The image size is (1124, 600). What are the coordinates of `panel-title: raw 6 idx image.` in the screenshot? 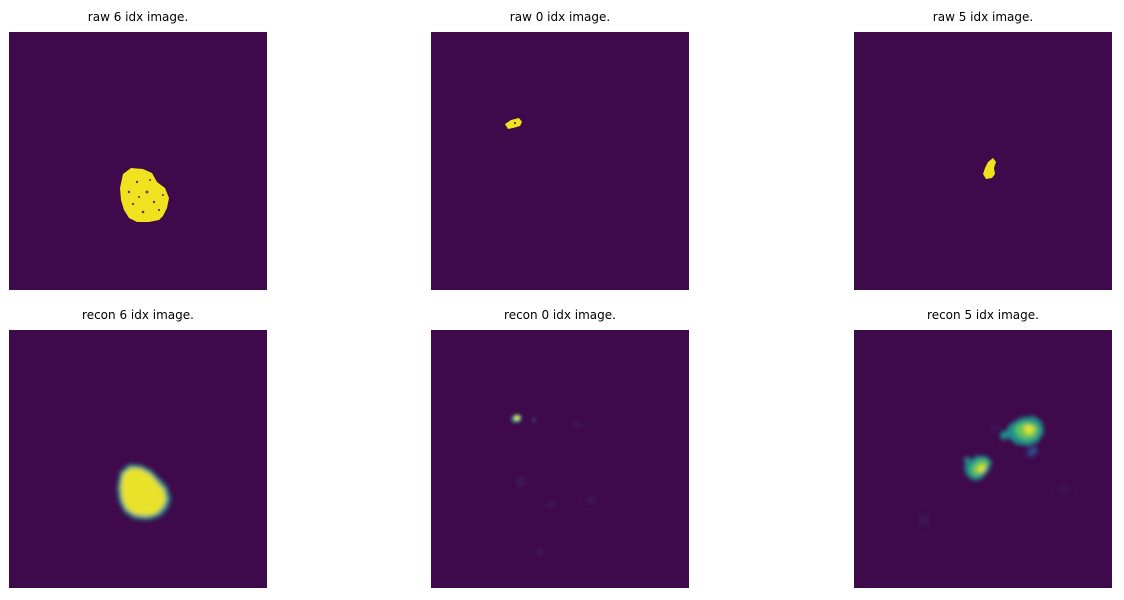 It's located at (138, 17).